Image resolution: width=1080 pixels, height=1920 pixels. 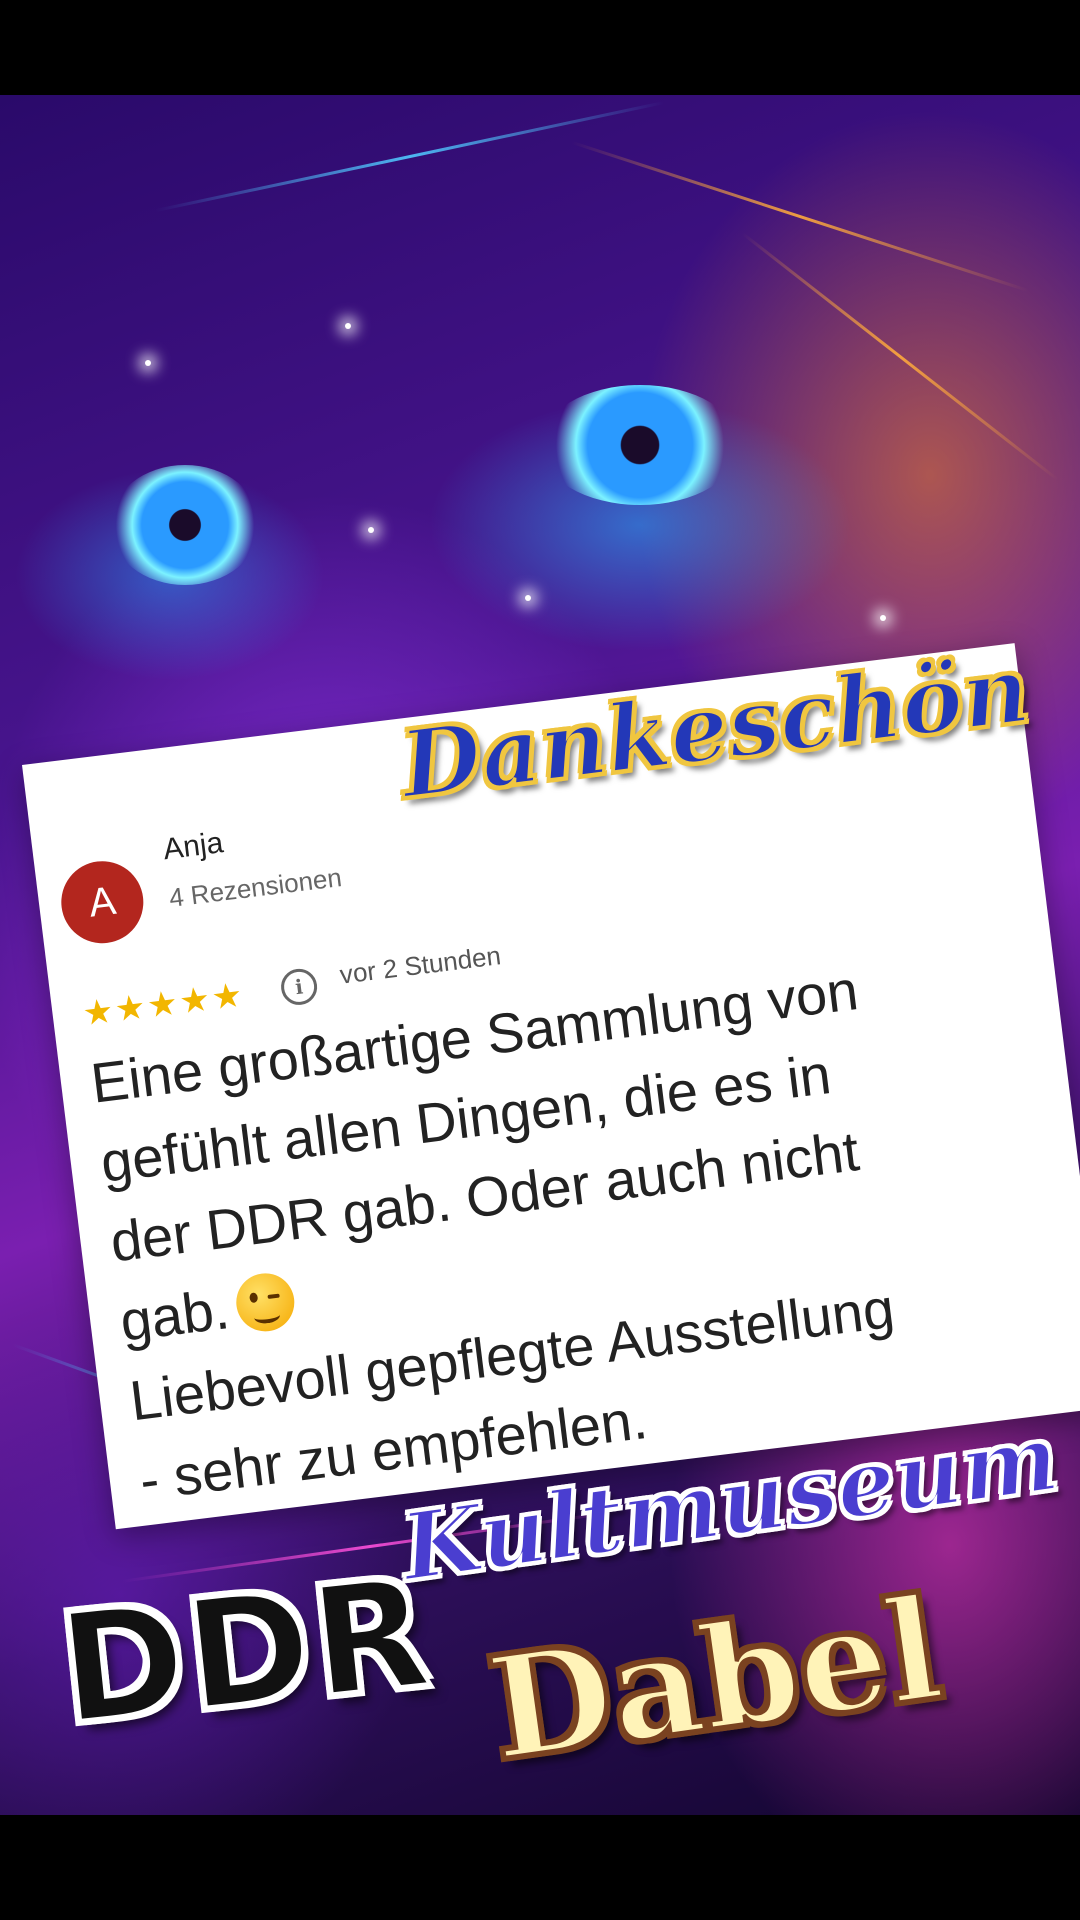 What do you see at coordinates (265, 1302) in the screenshot?
I see `winking-face-icon` at bounding box center [265, 1302].